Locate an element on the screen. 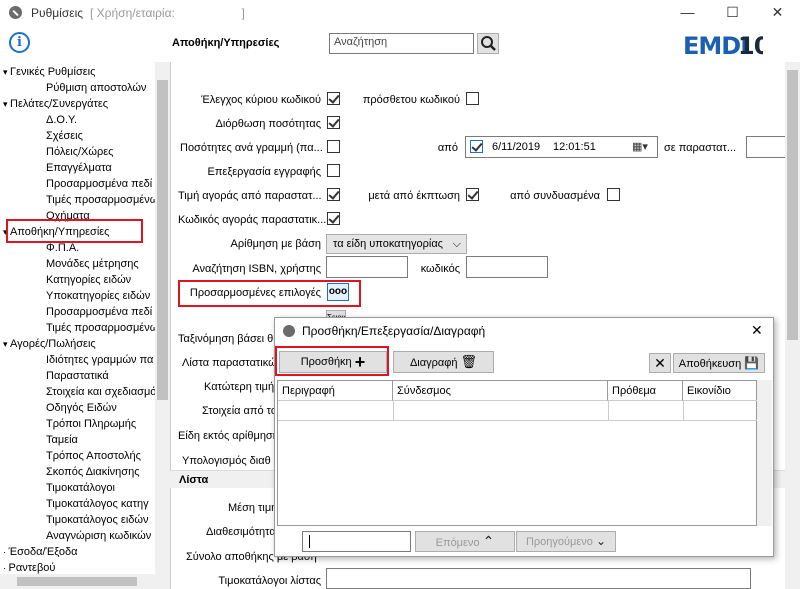 This screenshot has width=800, height=589. tree-item-label: Στοιχεία και σχεδιασμό is located at coordinates (100, 392).